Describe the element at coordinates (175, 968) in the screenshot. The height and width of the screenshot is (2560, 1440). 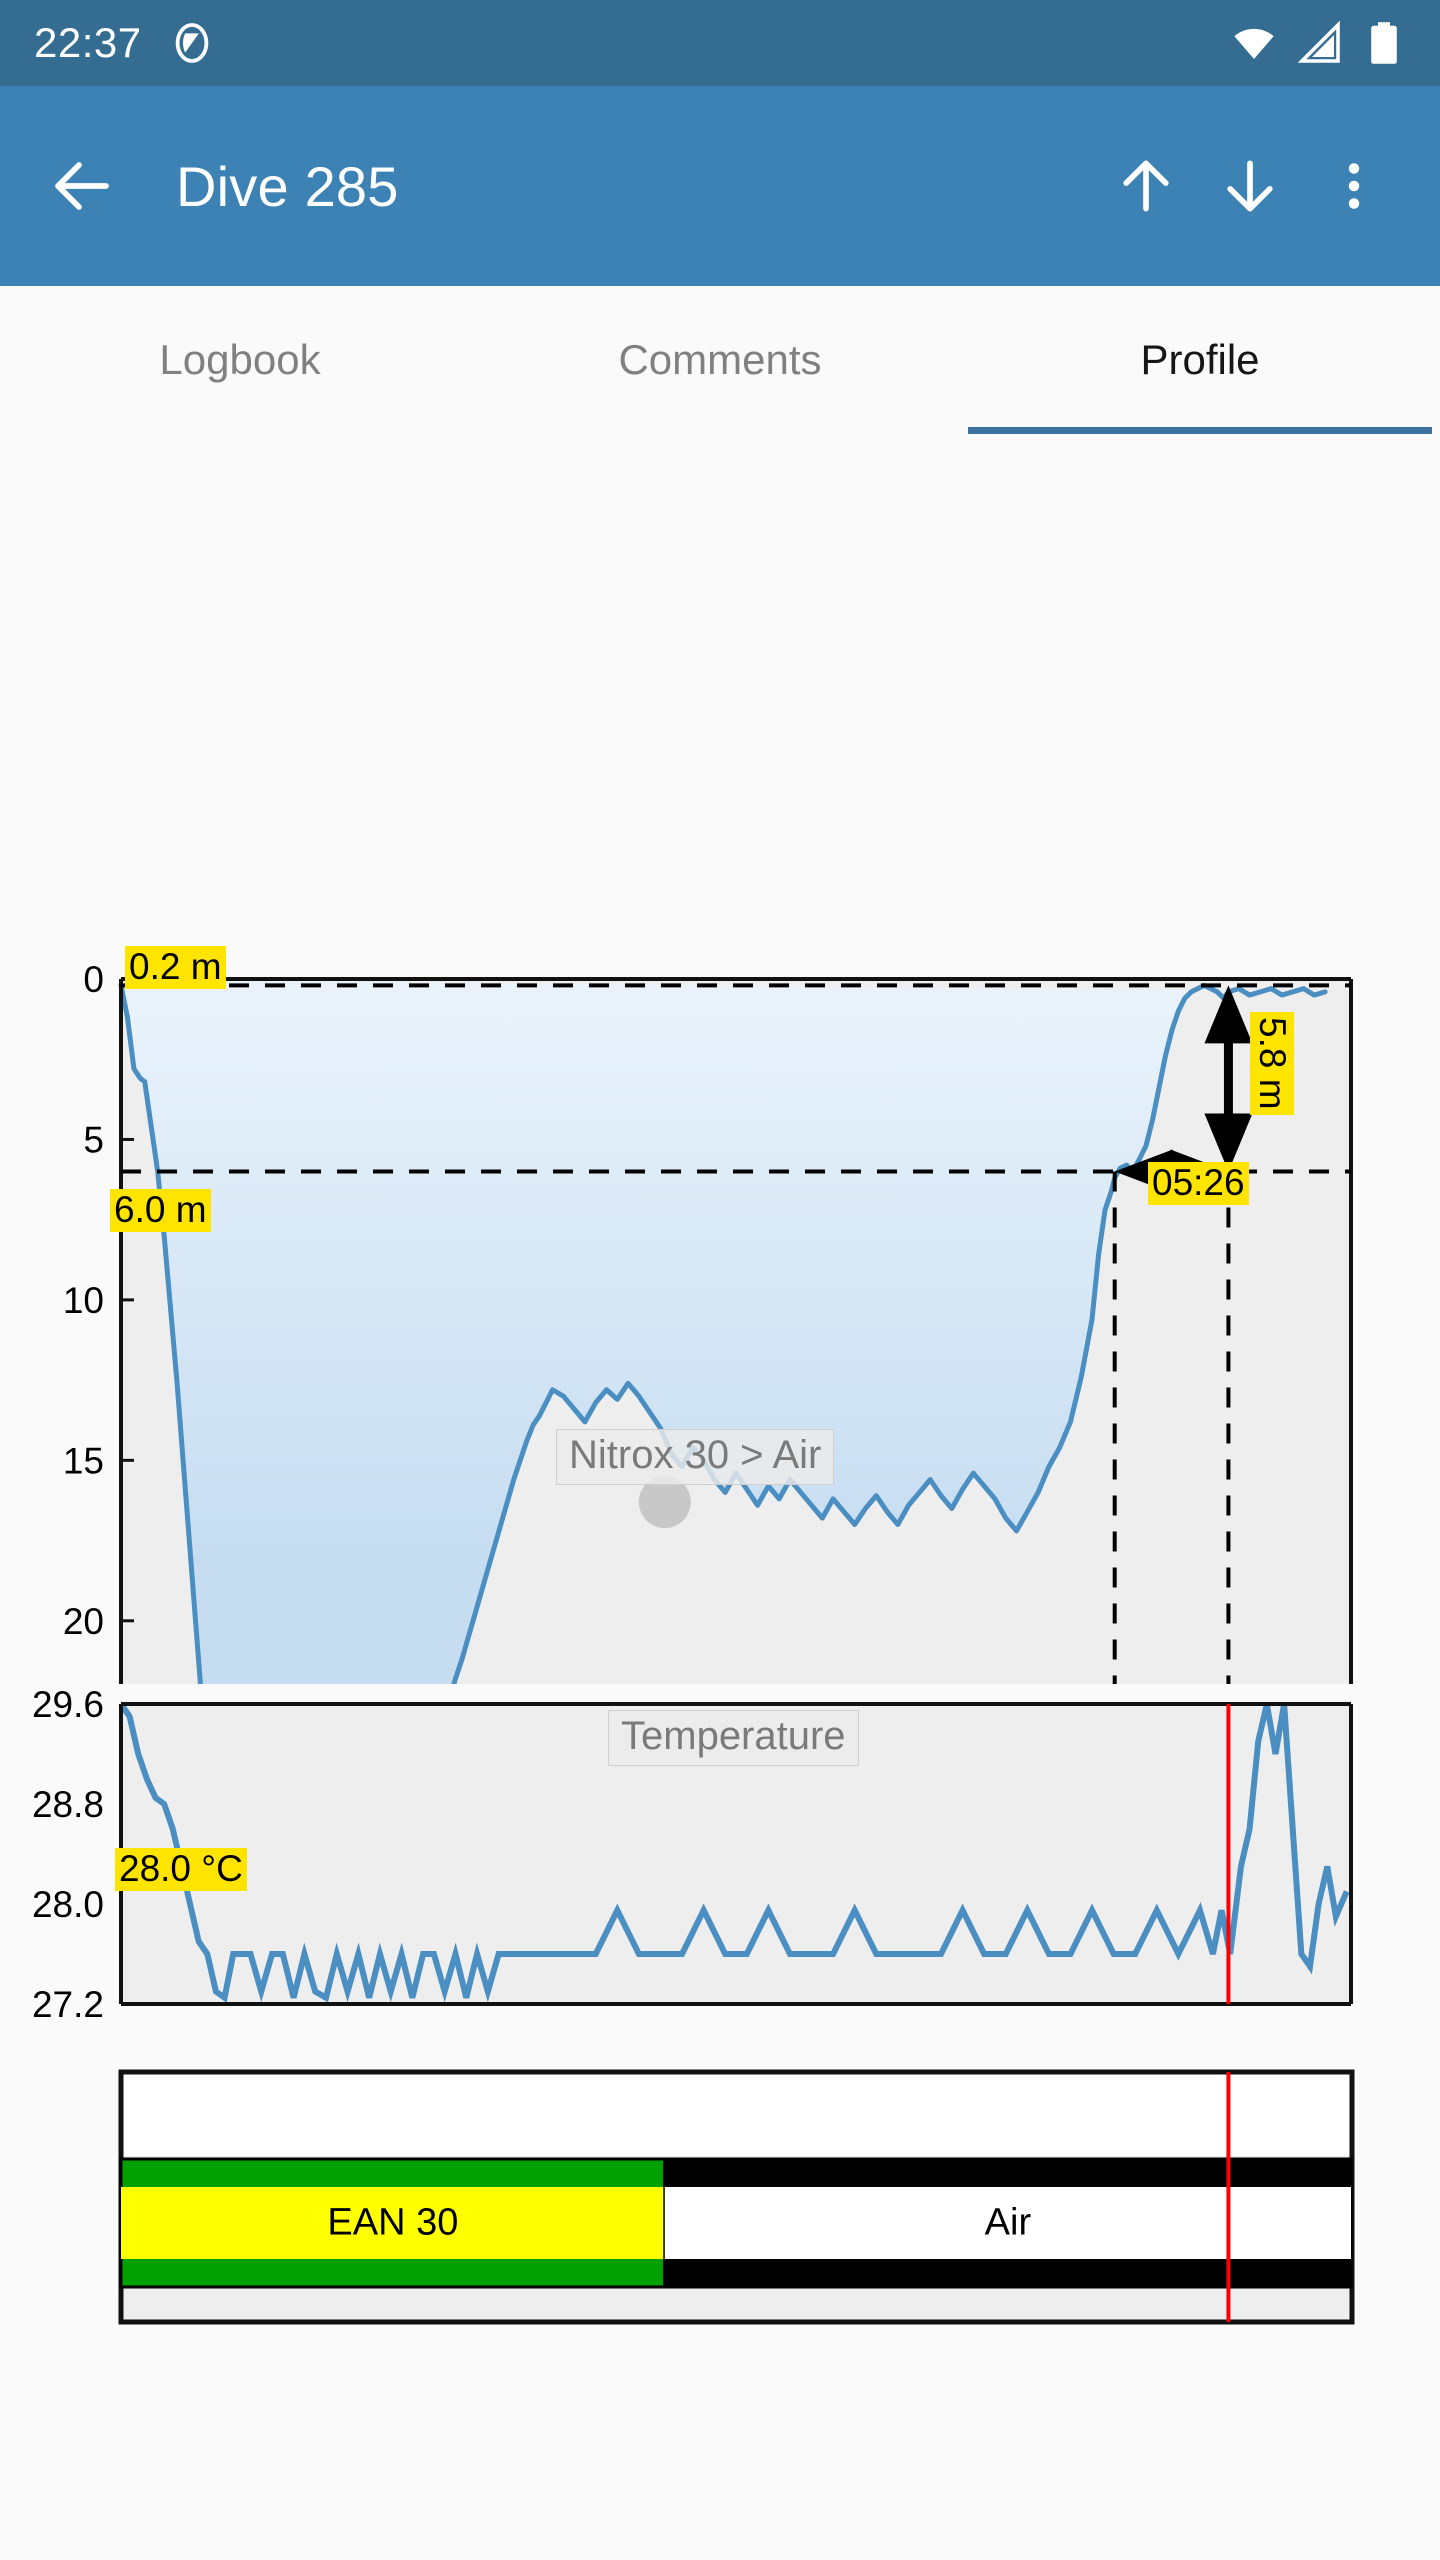
I see `depth-top-label: 0.2 m` at that location.